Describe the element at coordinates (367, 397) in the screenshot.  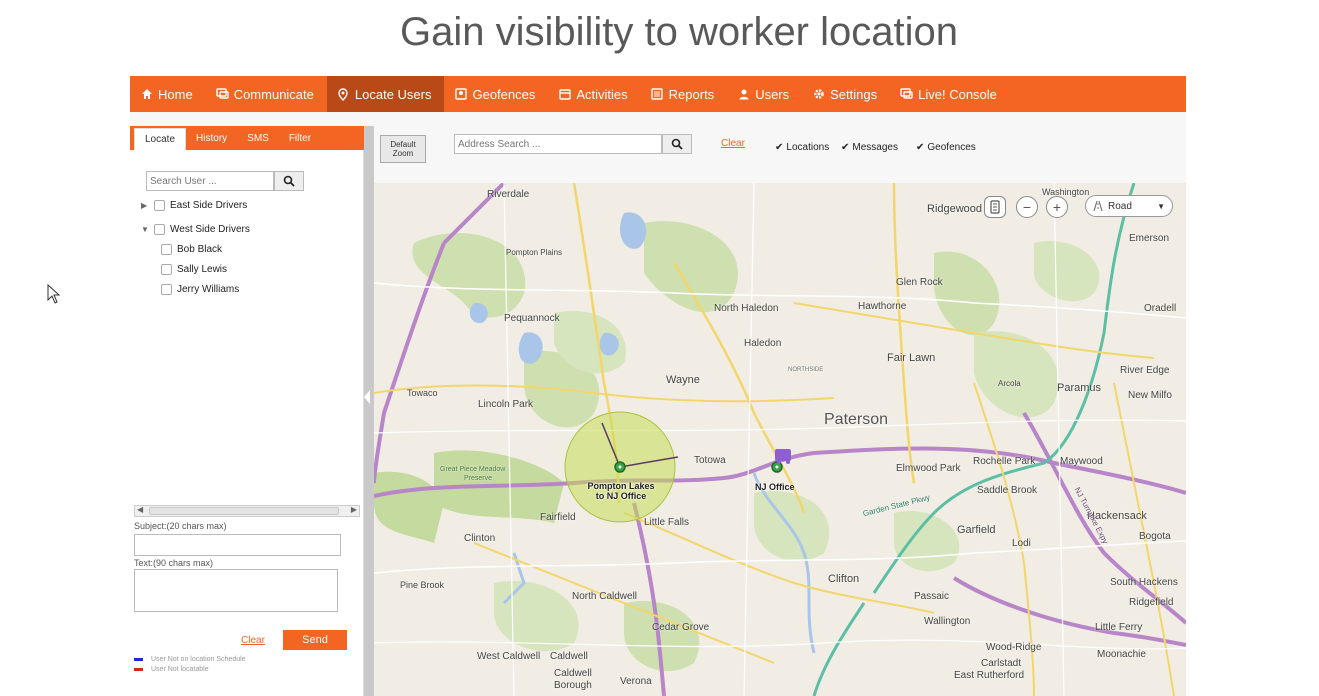
I see `collapse-arrow-icon` at that location.